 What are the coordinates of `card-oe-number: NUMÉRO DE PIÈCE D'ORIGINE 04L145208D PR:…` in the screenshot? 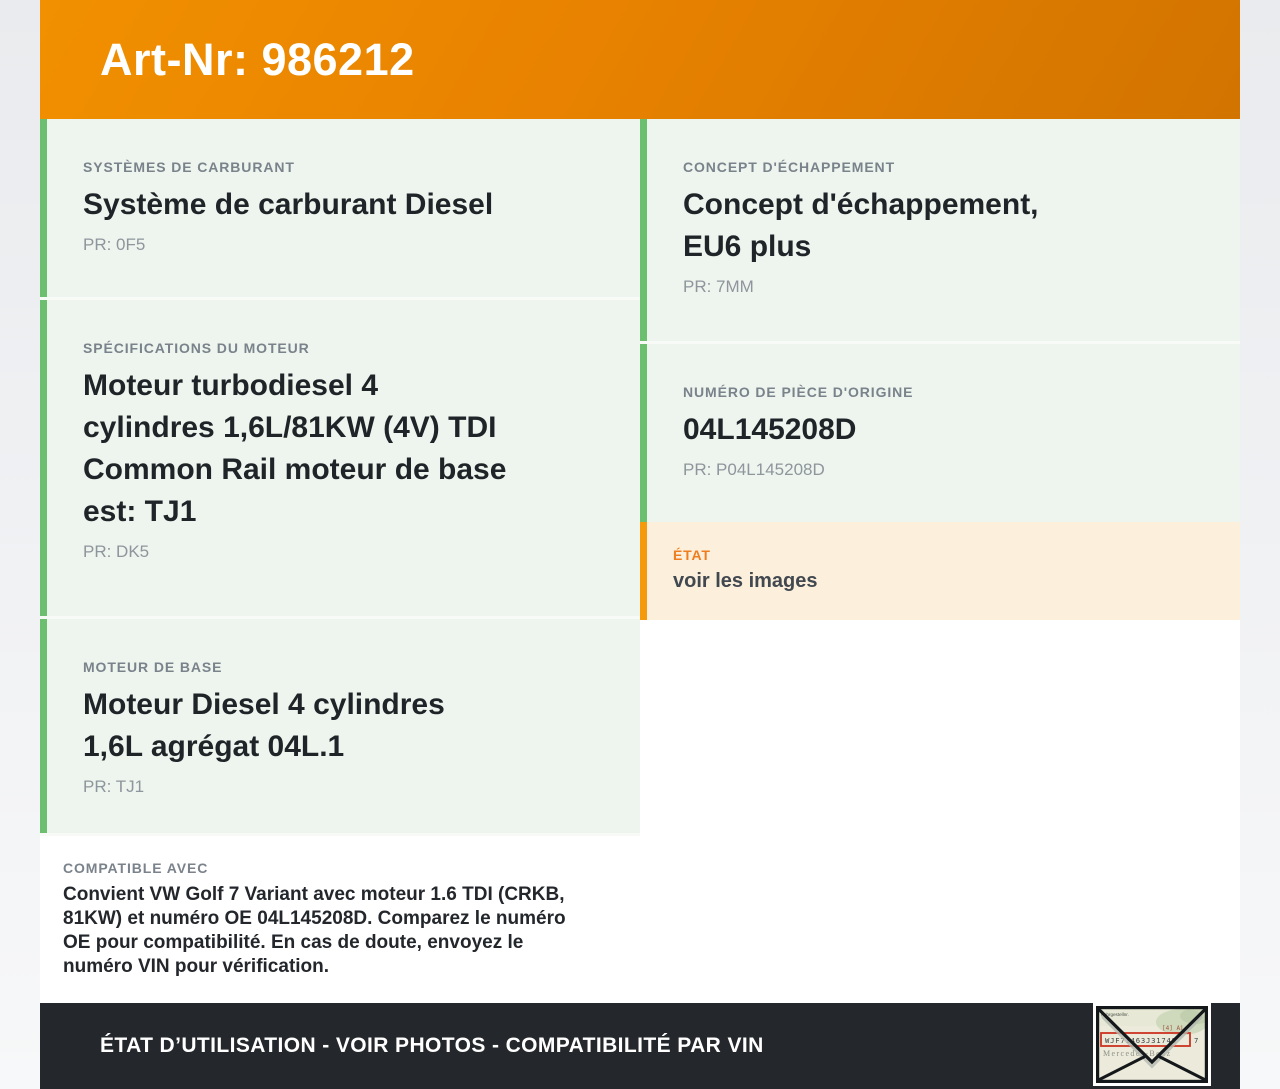 It's located at (940, 433).